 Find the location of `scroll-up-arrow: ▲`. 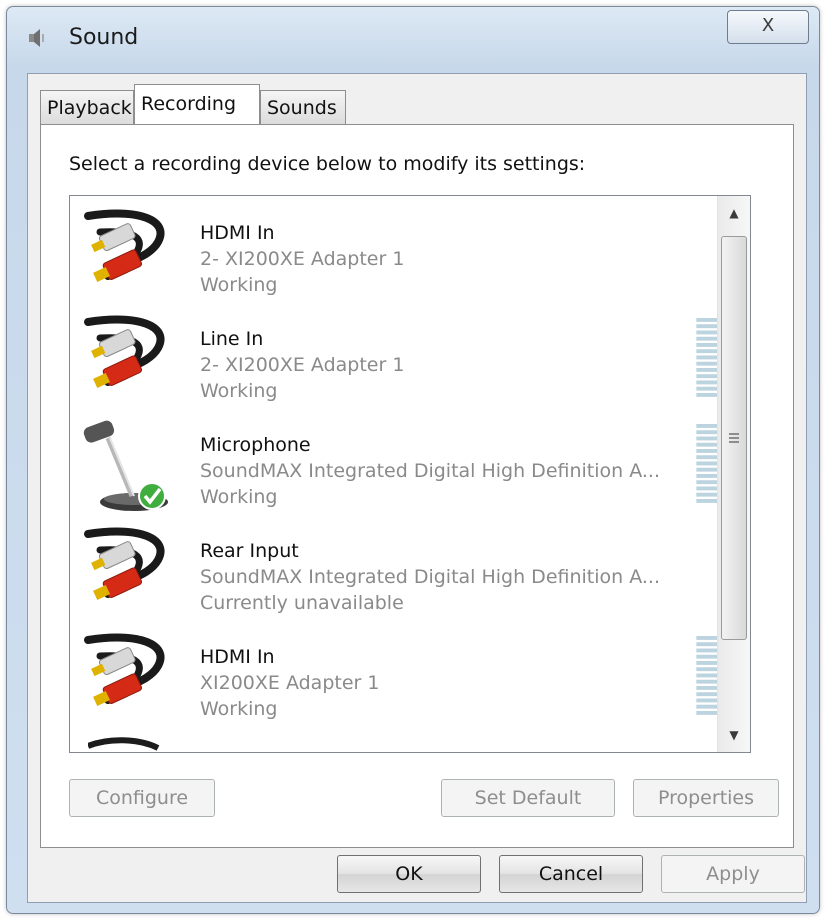

scroll-up-arrow: ▲ is located at coordinates (734, 213).